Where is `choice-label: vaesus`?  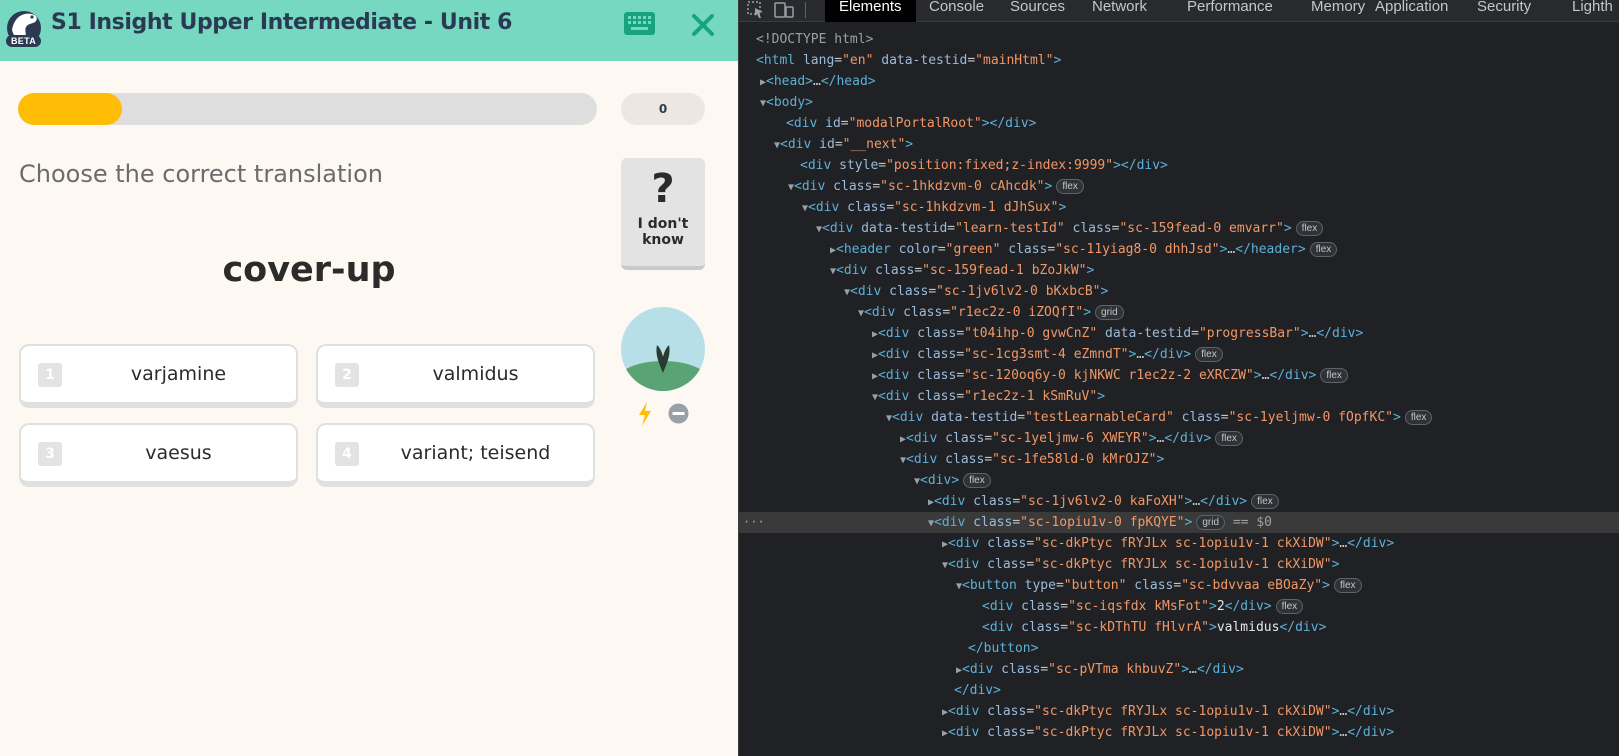
choice-label: vaesus is located at coordinates (178, 453).